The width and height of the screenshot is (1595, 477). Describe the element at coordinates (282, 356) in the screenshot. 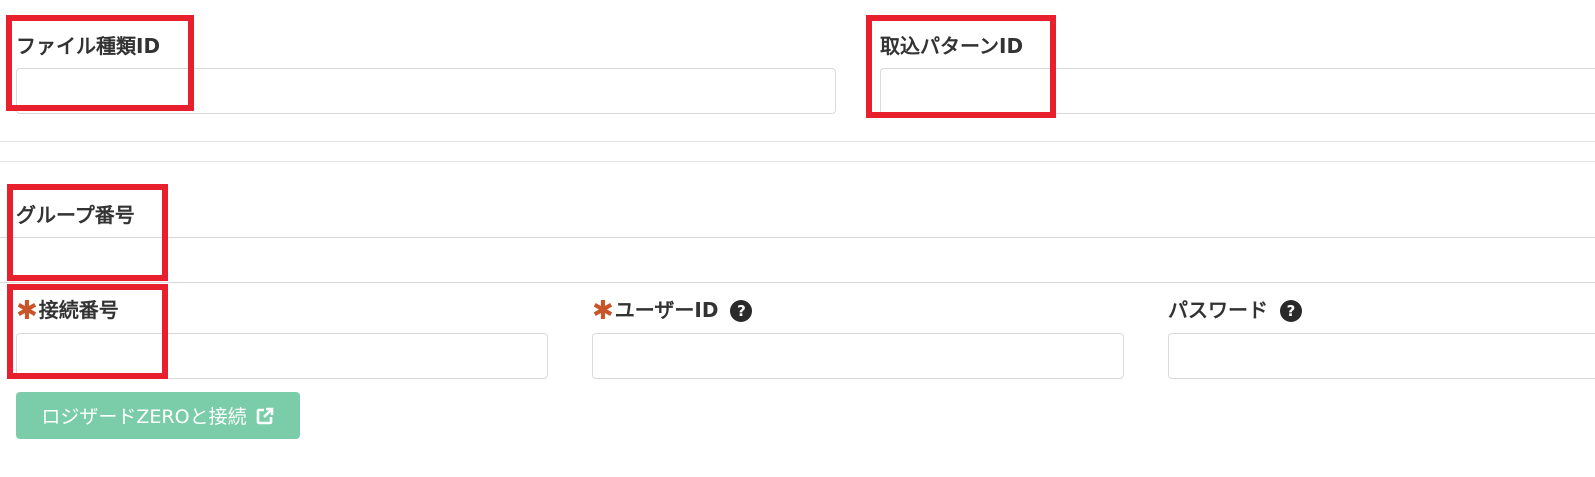

I see `connection-number-input` at that location.